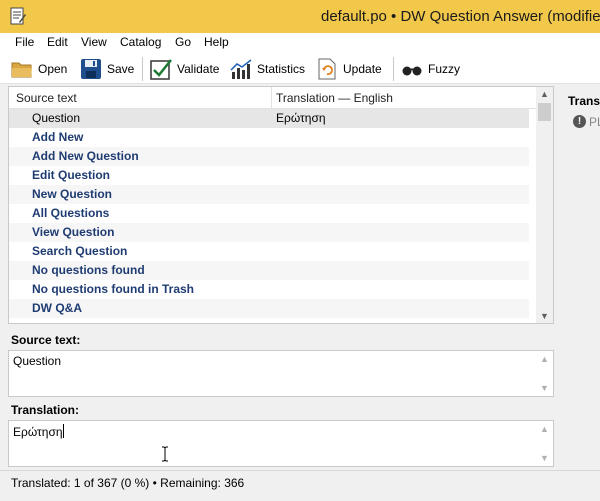 The width and height of the screenshot is (600, 501). I want to click on glasses-icon, so click(412, 71).